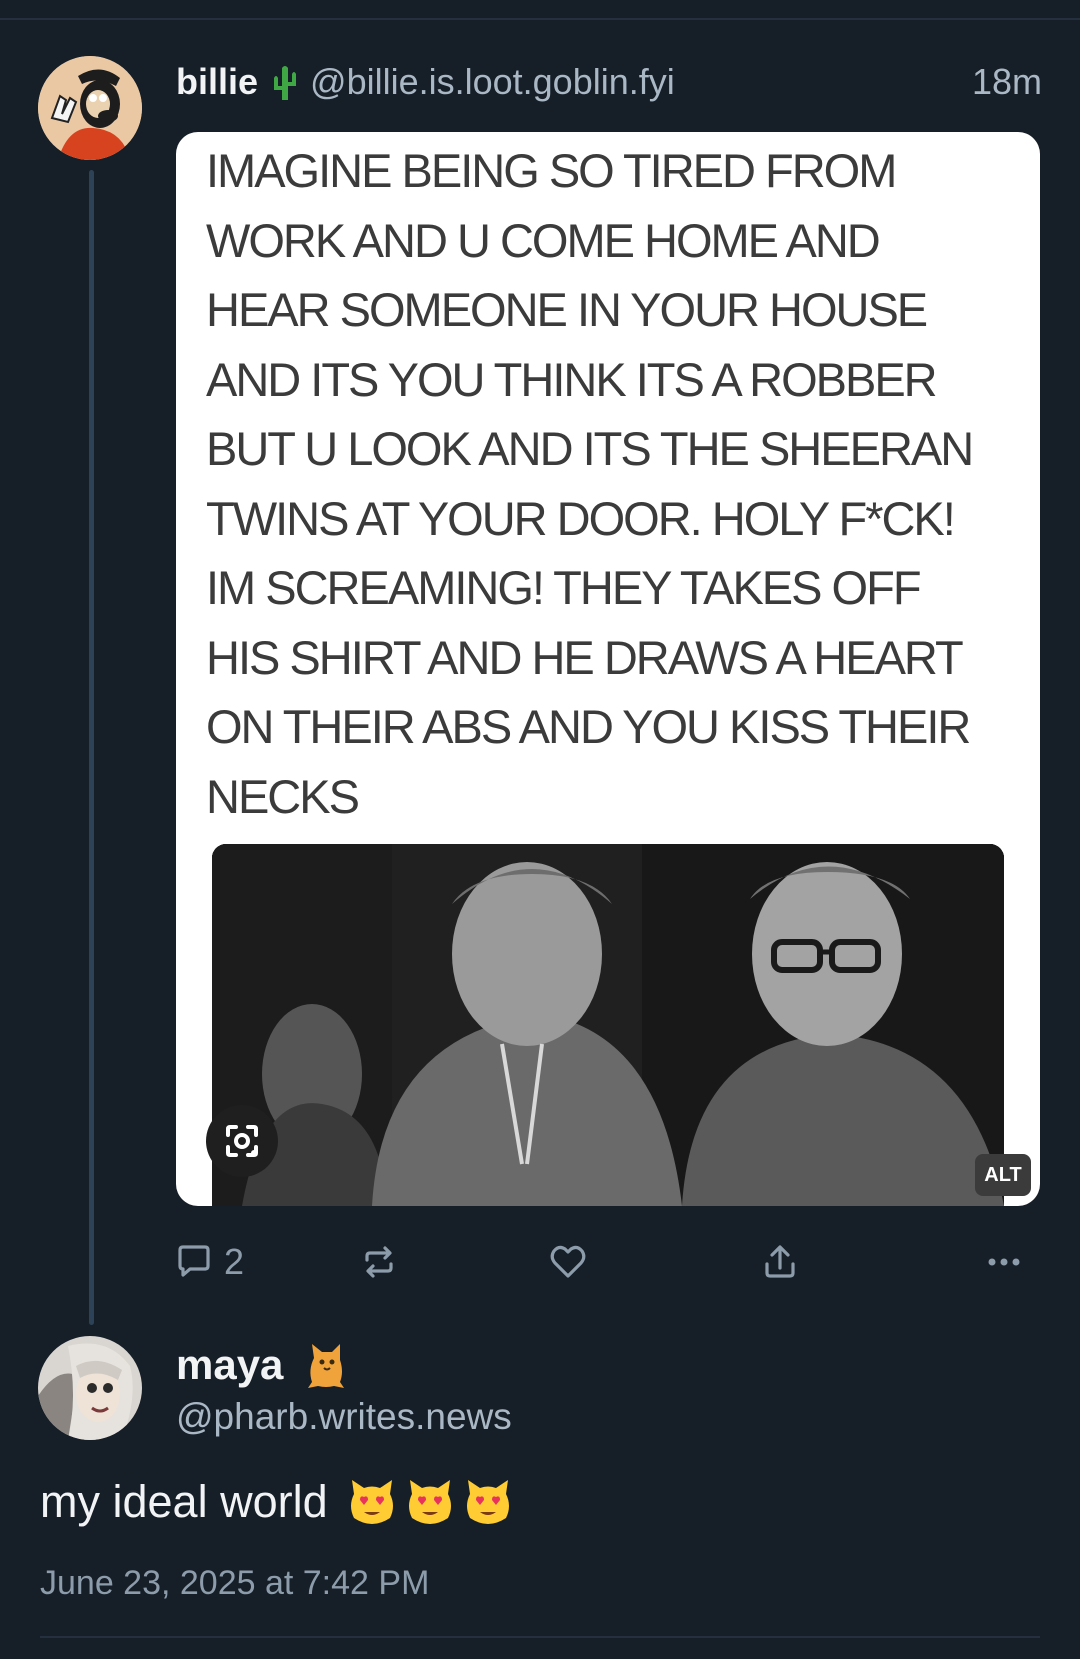 The width and height of the screenshot is (1080, 1659). Describe the element at coordinates (234, 1261) in the screenshot. I see `reply-count: 2` at that location.